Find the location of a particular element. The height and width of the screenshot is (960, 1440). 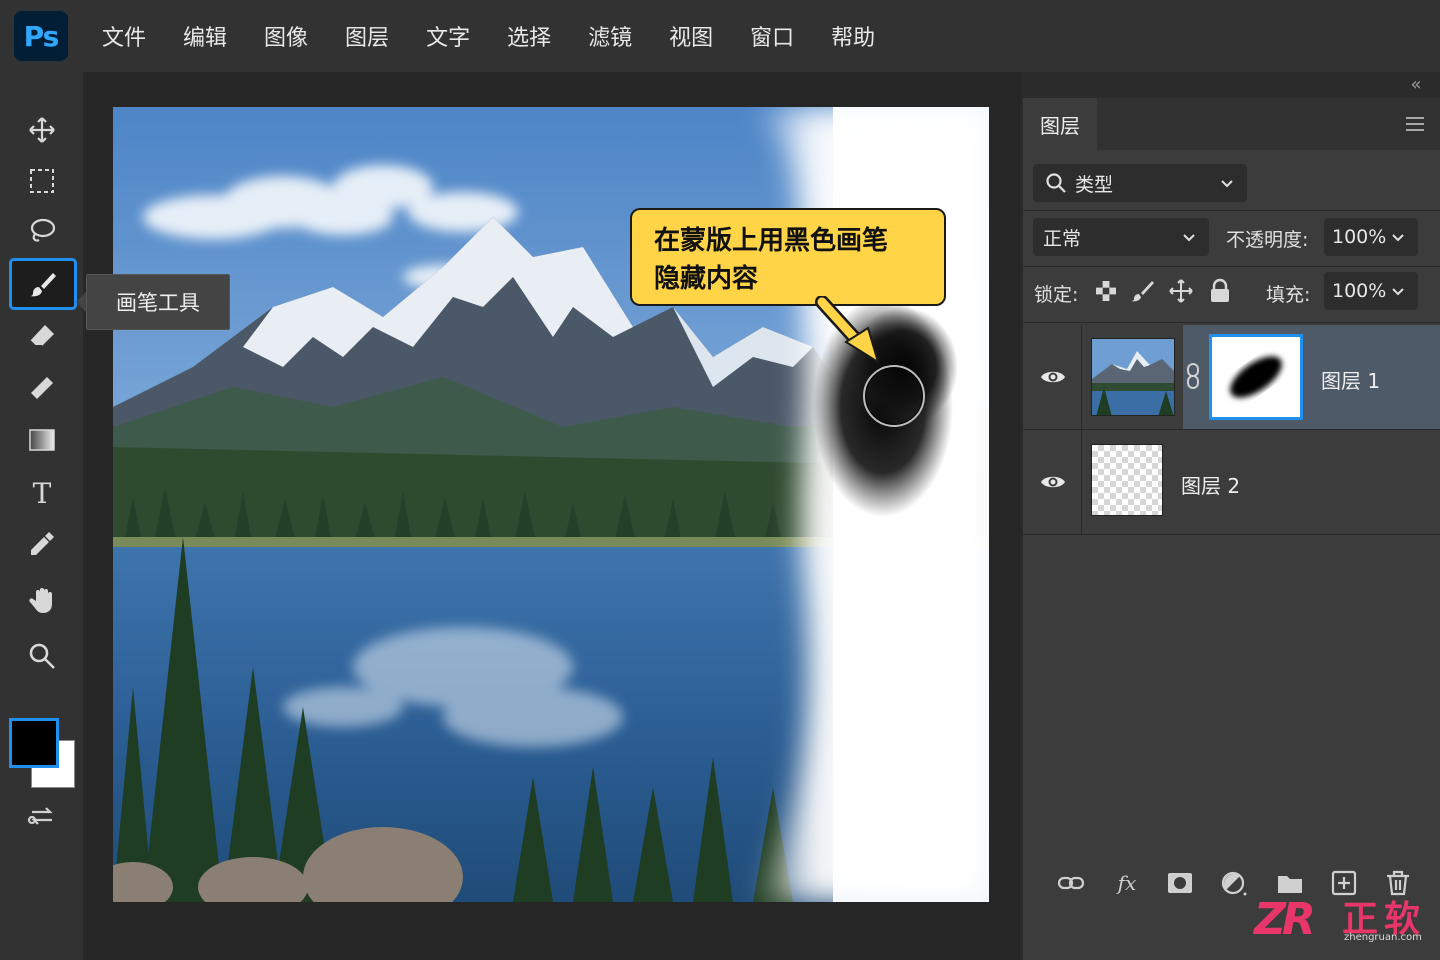

lock-all-icon is located at coordinates (1220, 291).